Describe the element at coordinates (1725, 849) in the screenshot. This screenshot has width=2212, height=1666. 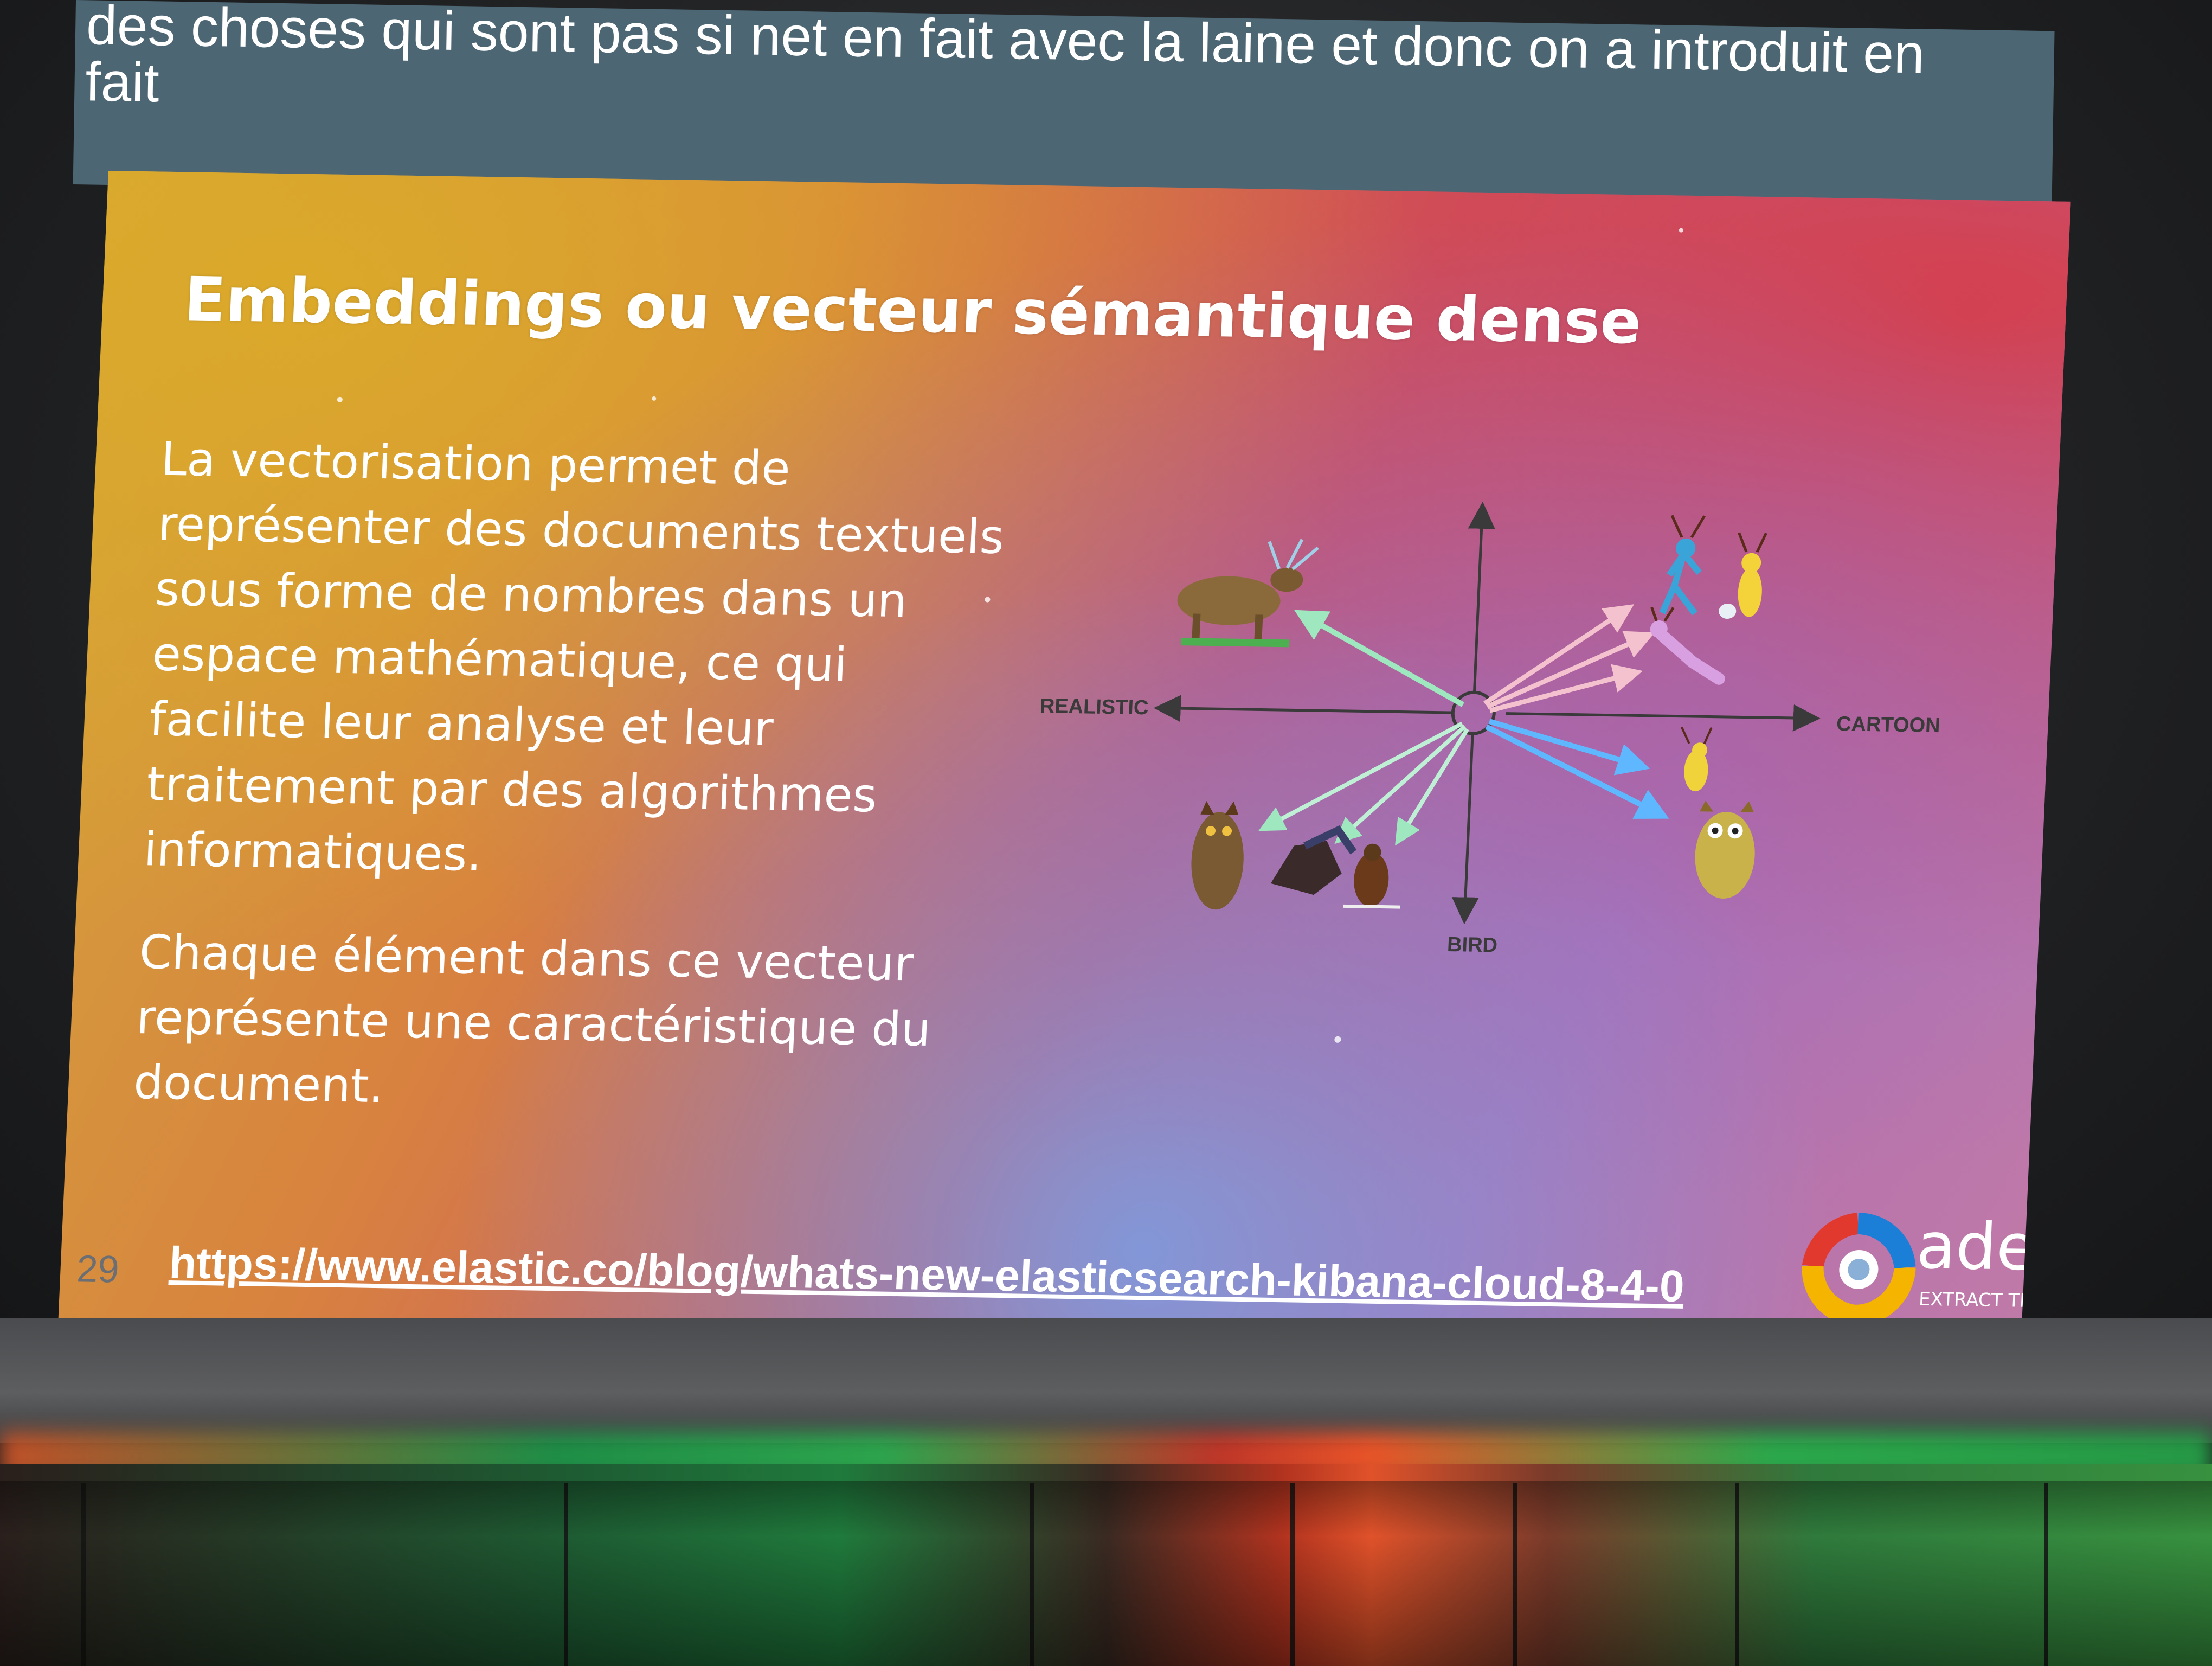
I see `cartoon-owl-image` at that location.